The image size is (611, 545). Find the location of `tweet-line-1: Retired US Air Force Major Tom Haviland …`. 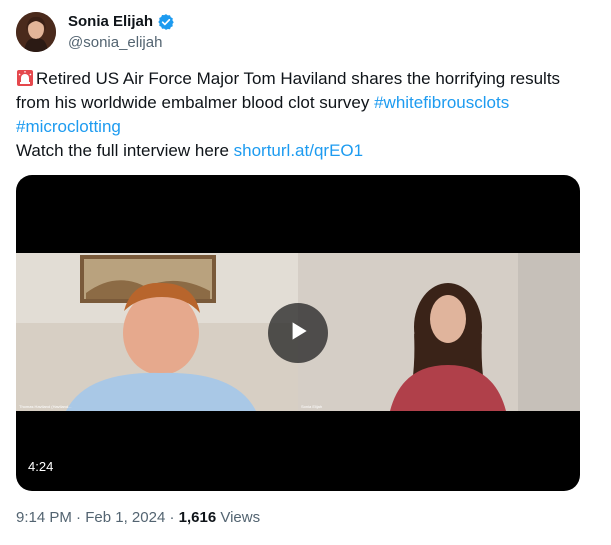

tweet-line-1: Retired US Air Force Major Tom Haviland … is located at coordinates (306, 79).